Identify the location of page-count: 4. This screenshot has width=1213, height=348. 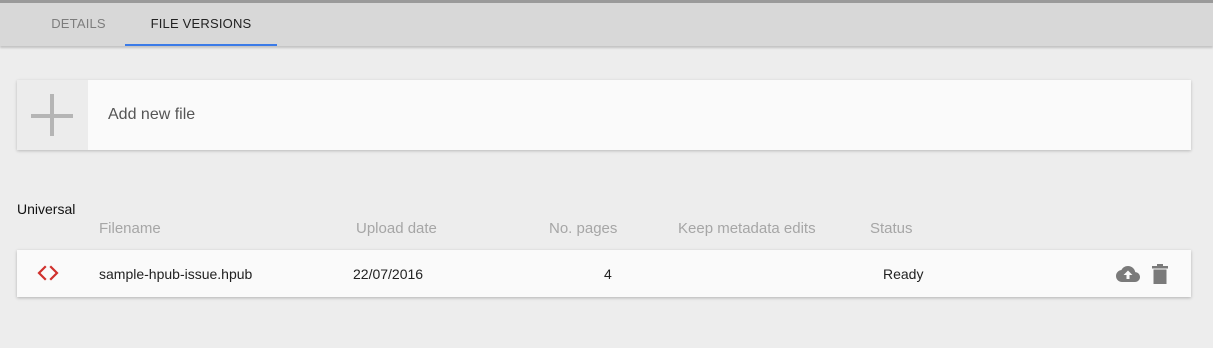
(608, 274).